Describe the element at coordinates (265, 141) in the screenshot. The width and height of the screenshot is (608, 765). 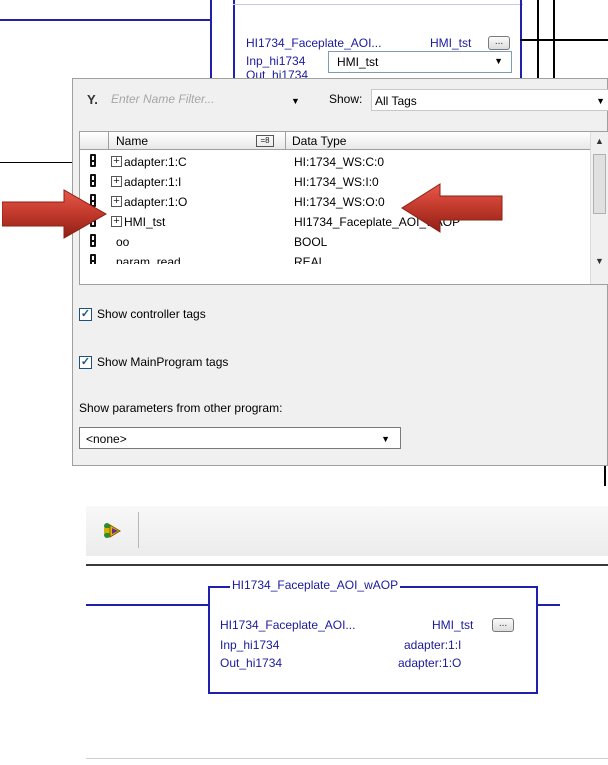
I see `sort-icon: =8` at that location.